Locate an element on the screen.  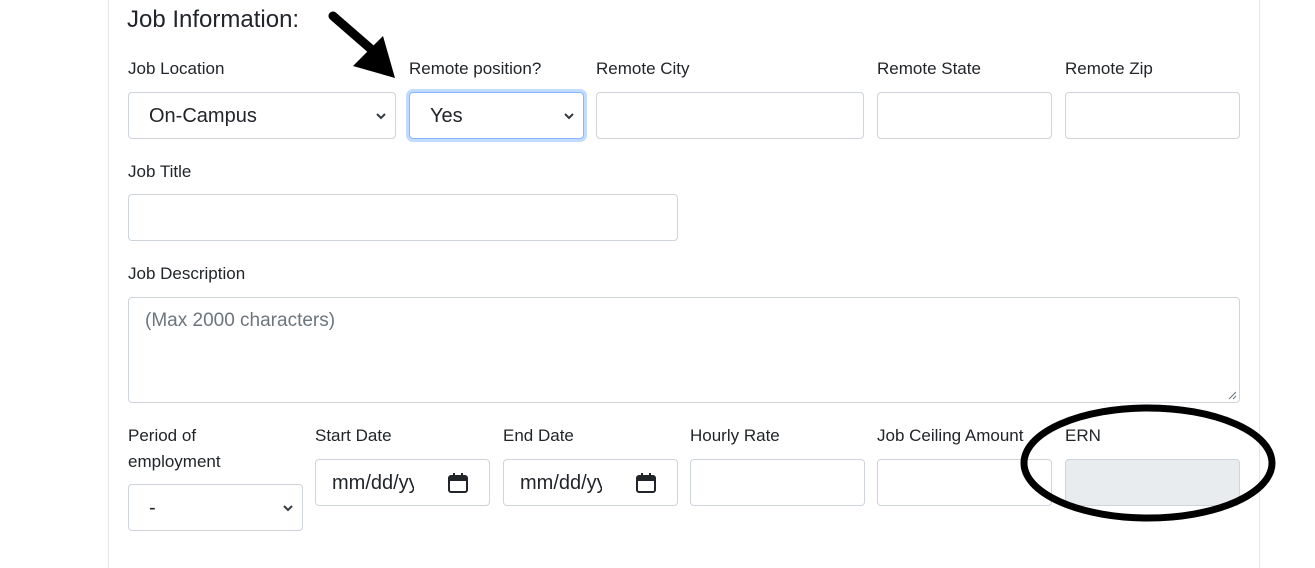
job-ceiling-input is located at coordinates (964, 482).